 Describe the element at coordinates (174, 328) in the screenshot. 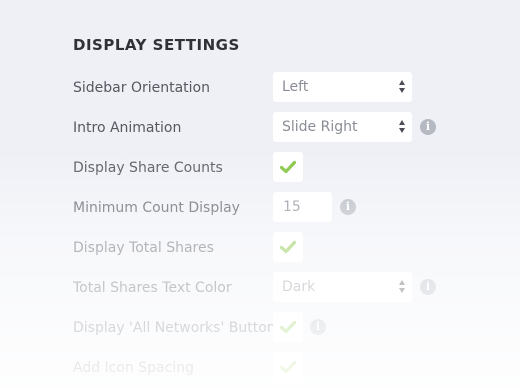

I see `setting-label: Display 'All Networks' Button` at that location.